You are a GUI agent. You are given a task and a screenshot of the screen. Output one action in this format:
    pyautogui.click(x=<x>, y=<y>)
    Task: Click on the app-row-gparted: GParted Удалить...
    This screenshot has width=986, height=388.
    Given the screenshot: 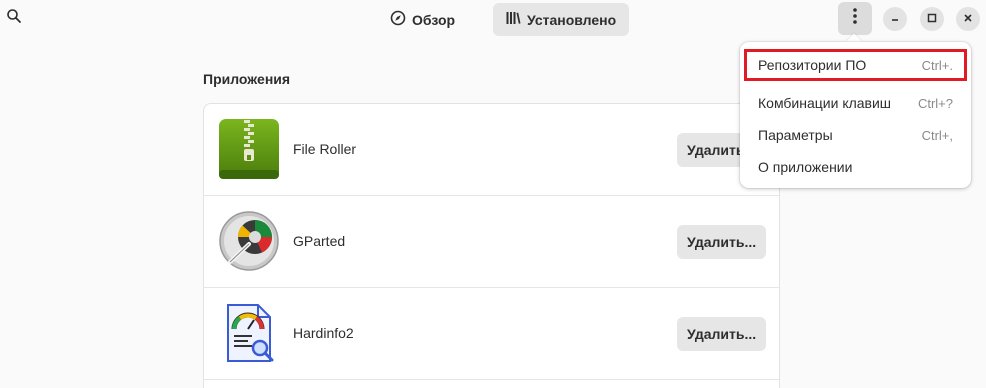 What is the action you would take?
    pyautogui.click(x=491, y=242)
    